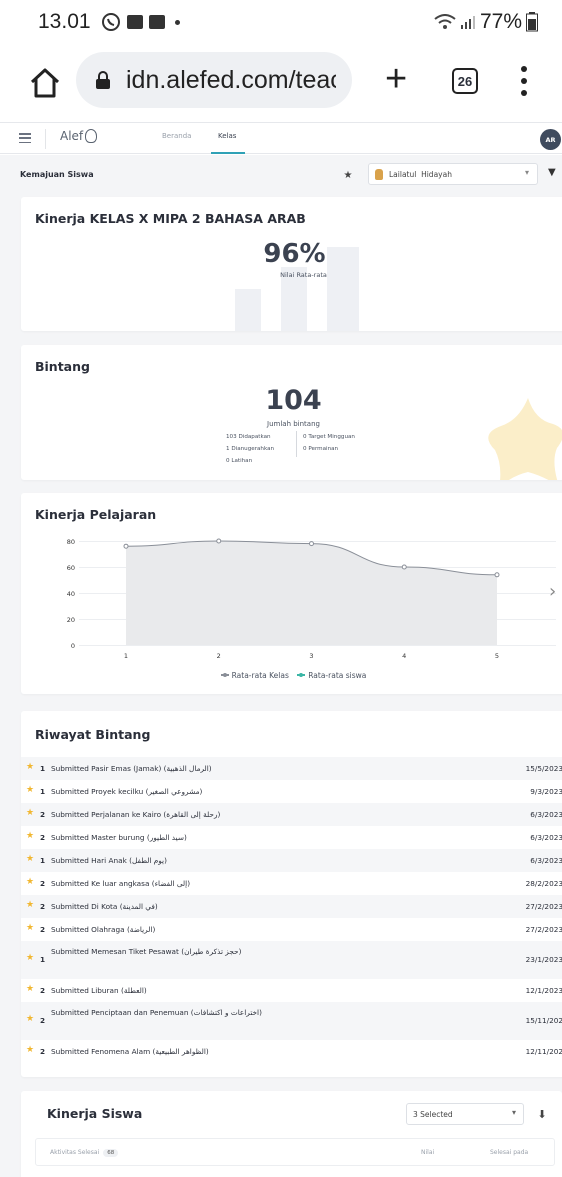  Describe the element at coordinates (45, 83) in the screenshot. I see `home-icon` at that location.